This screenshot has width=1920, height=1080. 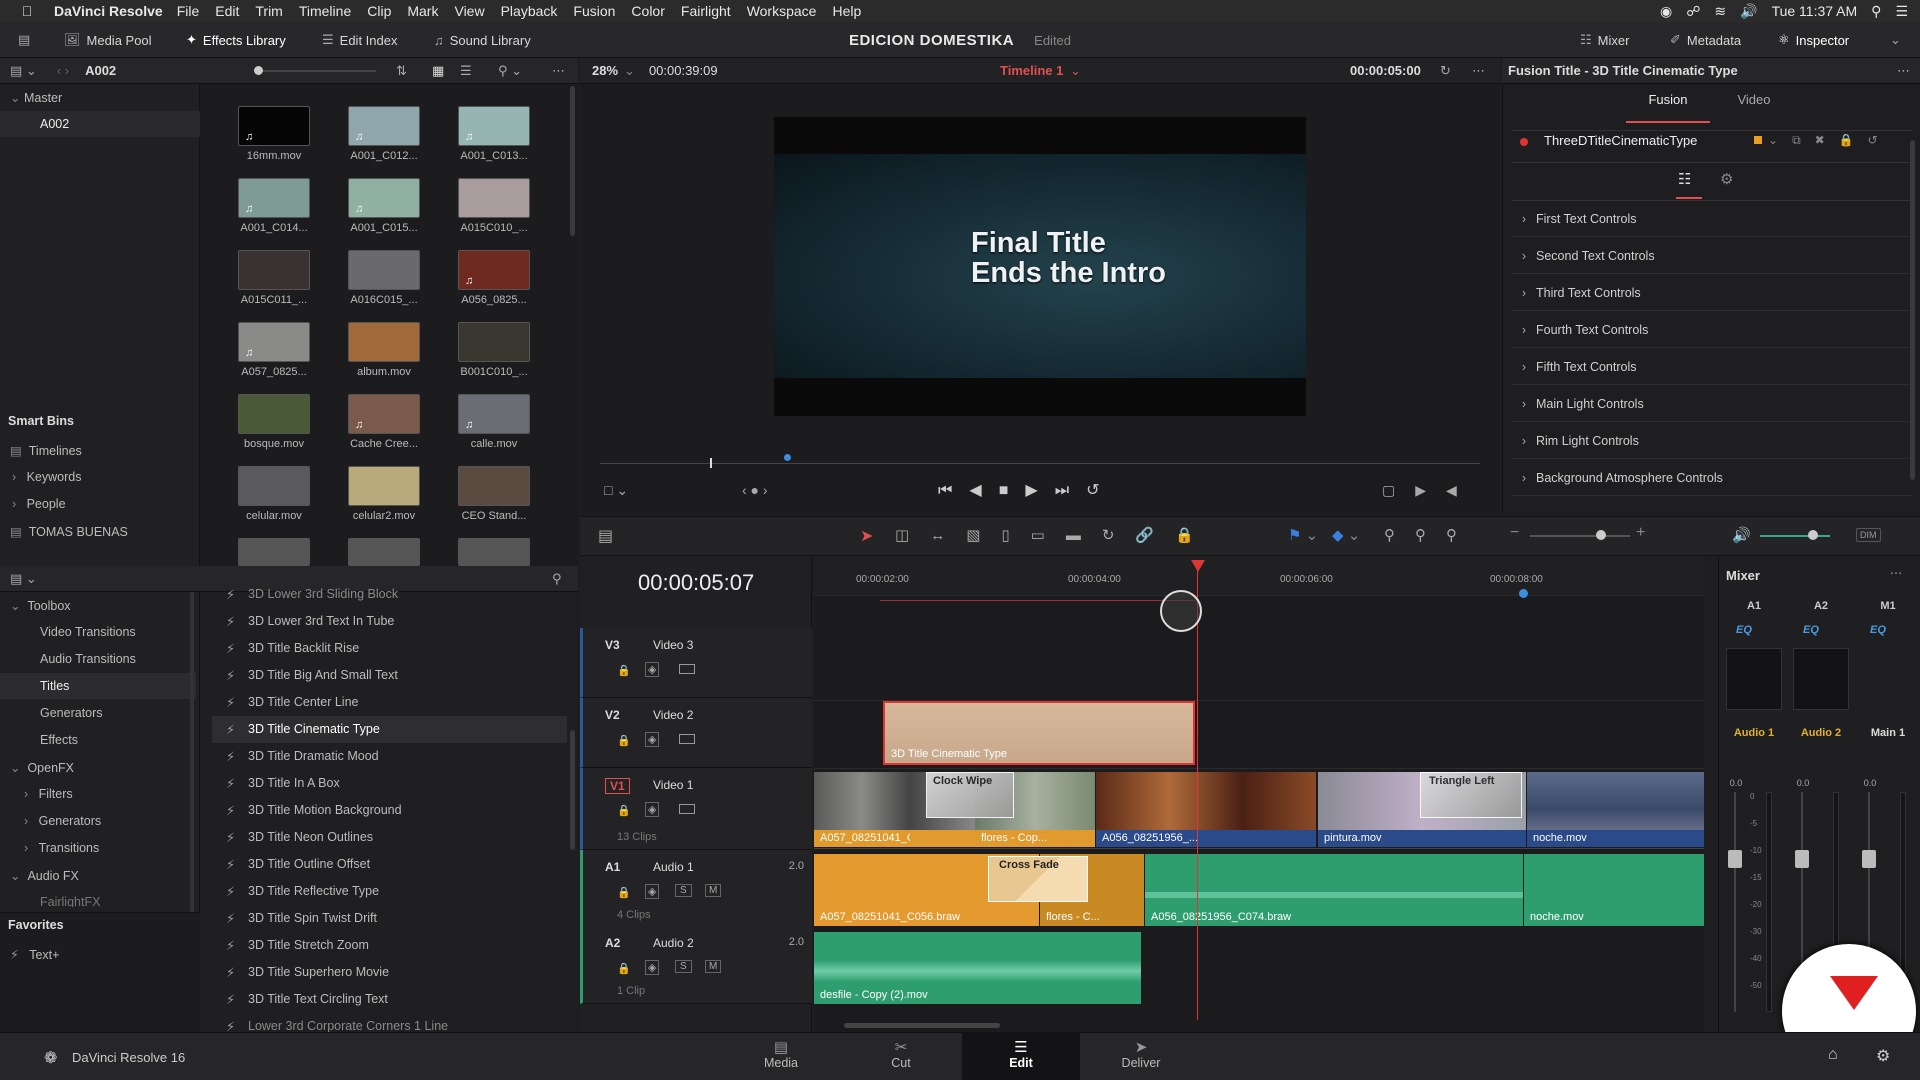 What do you see at coordinates (781, 1056) in the screenshot?
I see `page-tab-media: ▤ Media` at bounding box center [781, 1056].